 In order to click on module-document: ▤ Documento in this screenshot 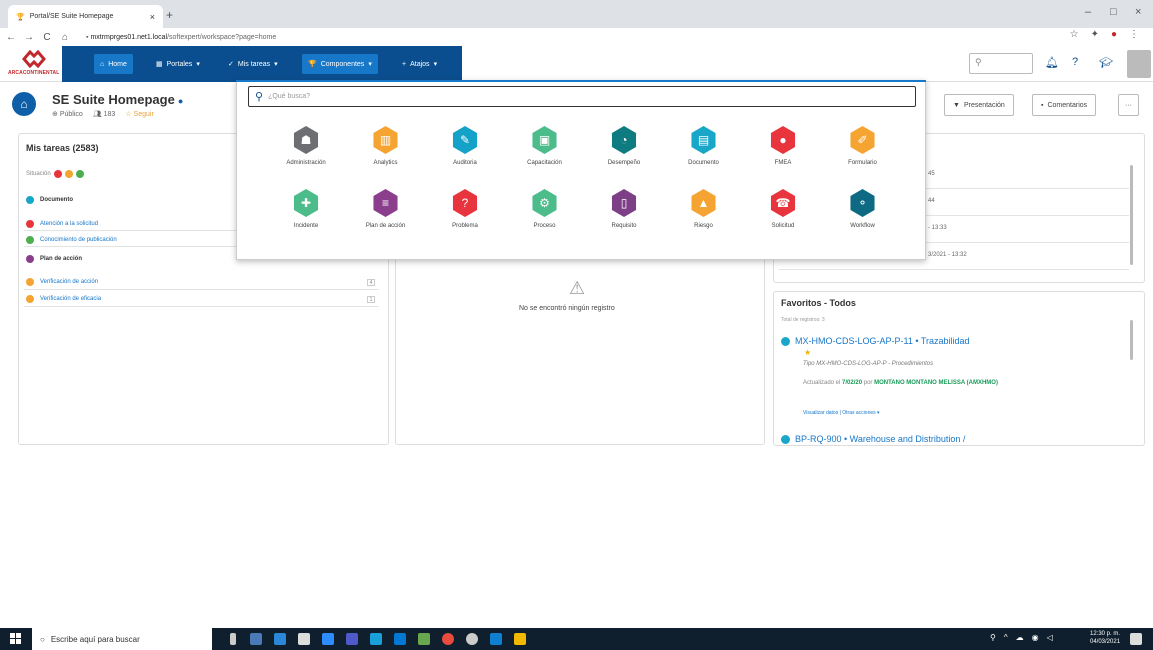, I will do `click(704, 146)`.